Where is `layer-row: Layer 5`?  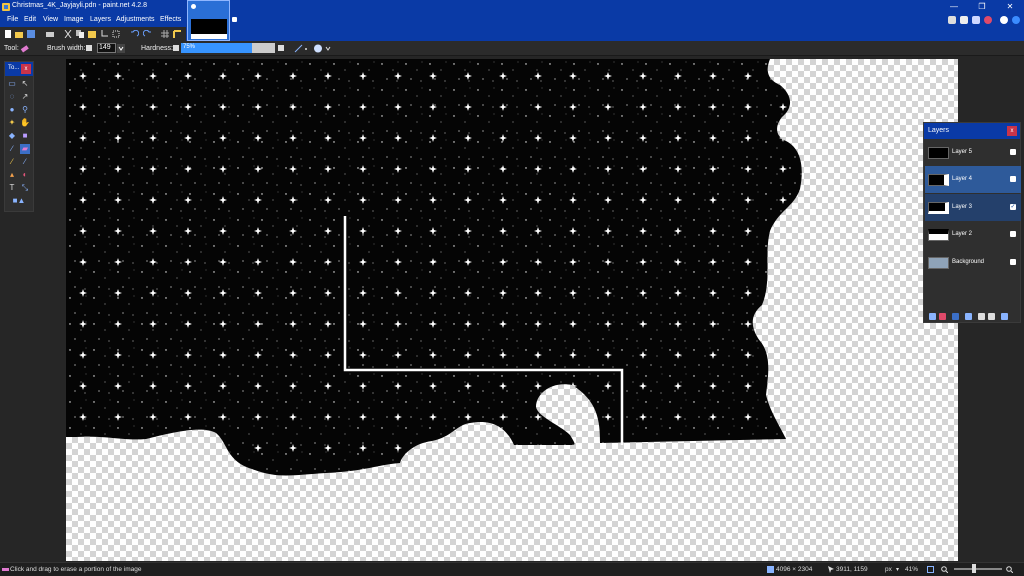
layer-row: Layer 5 is located at coordinates (973, 152).